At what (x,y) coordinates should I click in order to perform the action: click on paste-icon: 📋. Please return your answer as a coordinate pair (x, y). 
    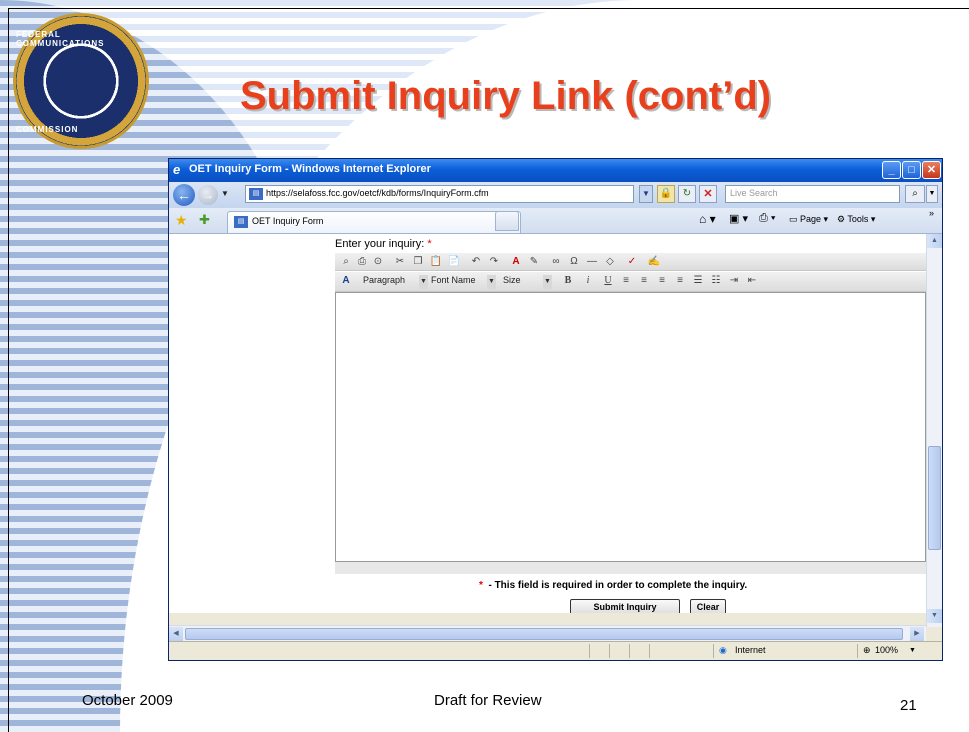
    Looking at the image, I should click on (436, 262).